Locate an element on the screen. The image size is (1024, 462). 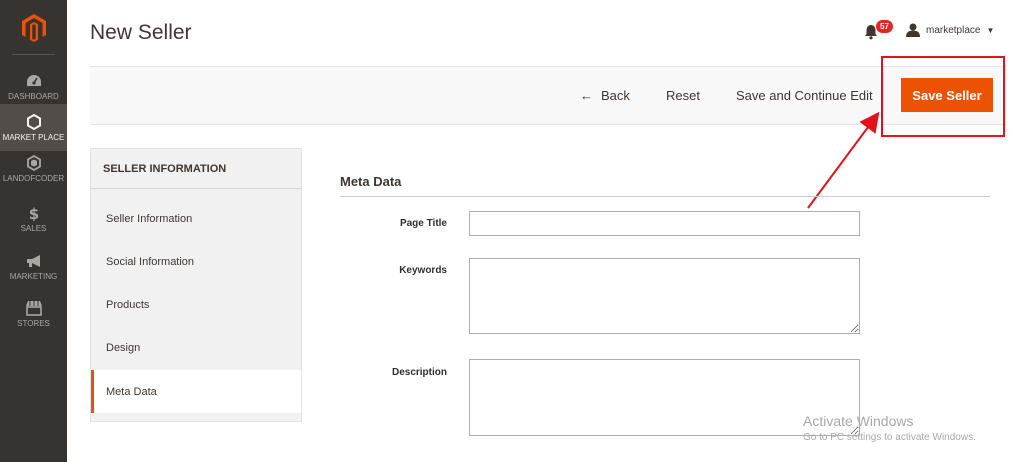
dashboard-gauge-icon is located at coordinates (34, 81).